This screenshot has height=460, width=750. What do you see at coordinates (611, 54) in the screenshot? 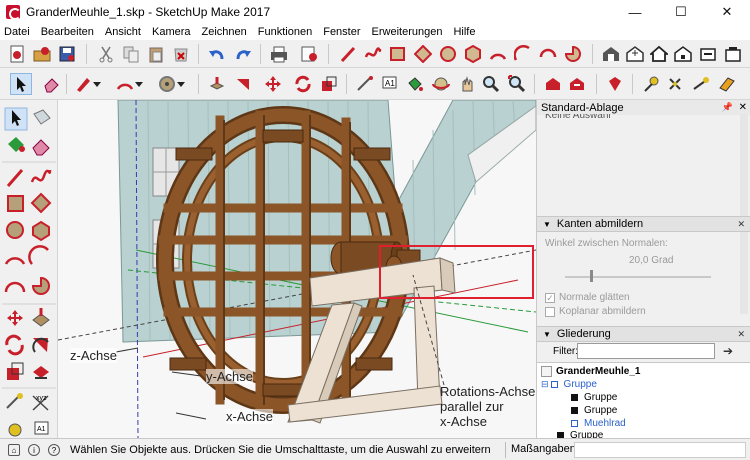
I see `warehouse-icon` at bounding box center [611, 54].